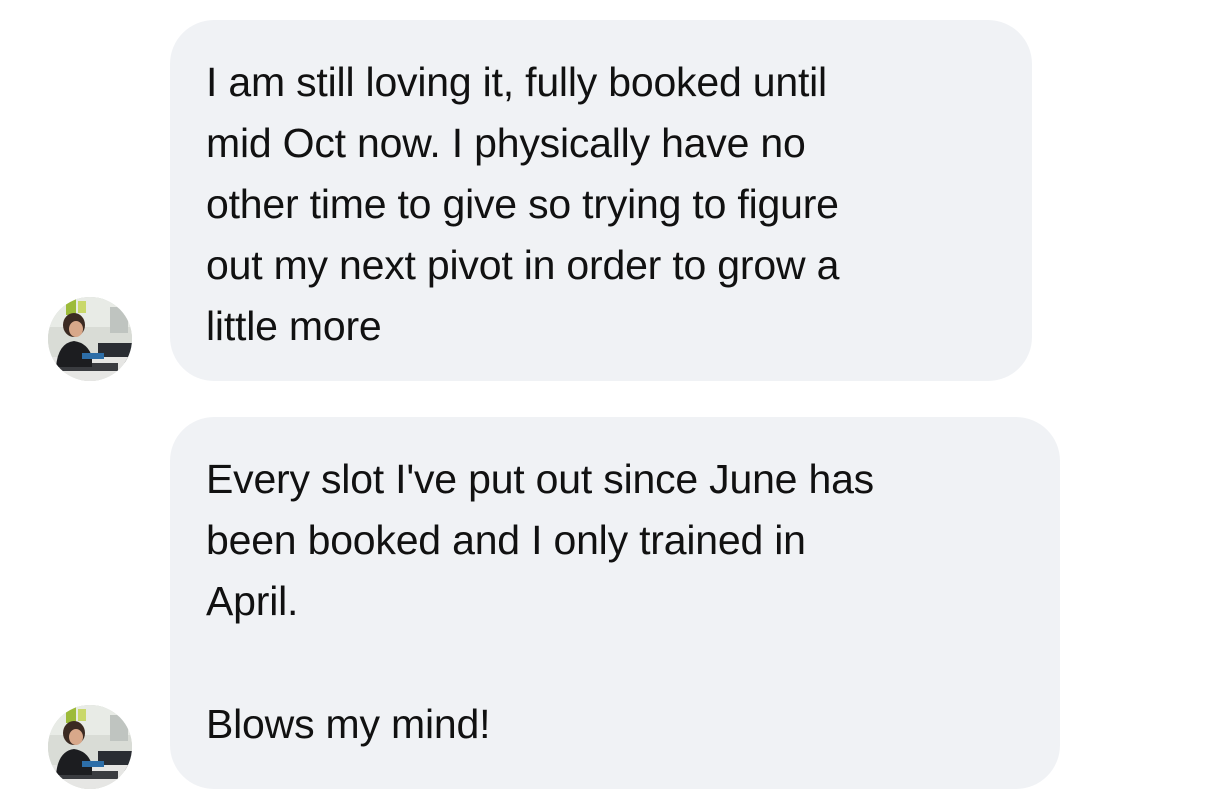  I want to click on message-text: Blows my mind!, so click(348, 724).